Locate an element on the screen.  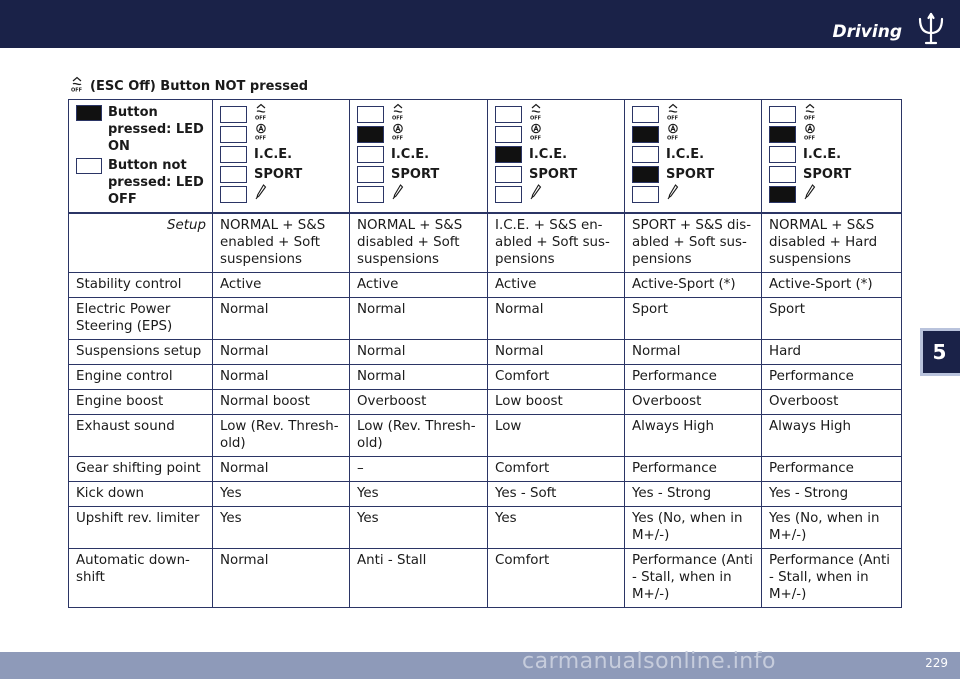
row-label: Exhaust sound is located at coordinates (140, 435).